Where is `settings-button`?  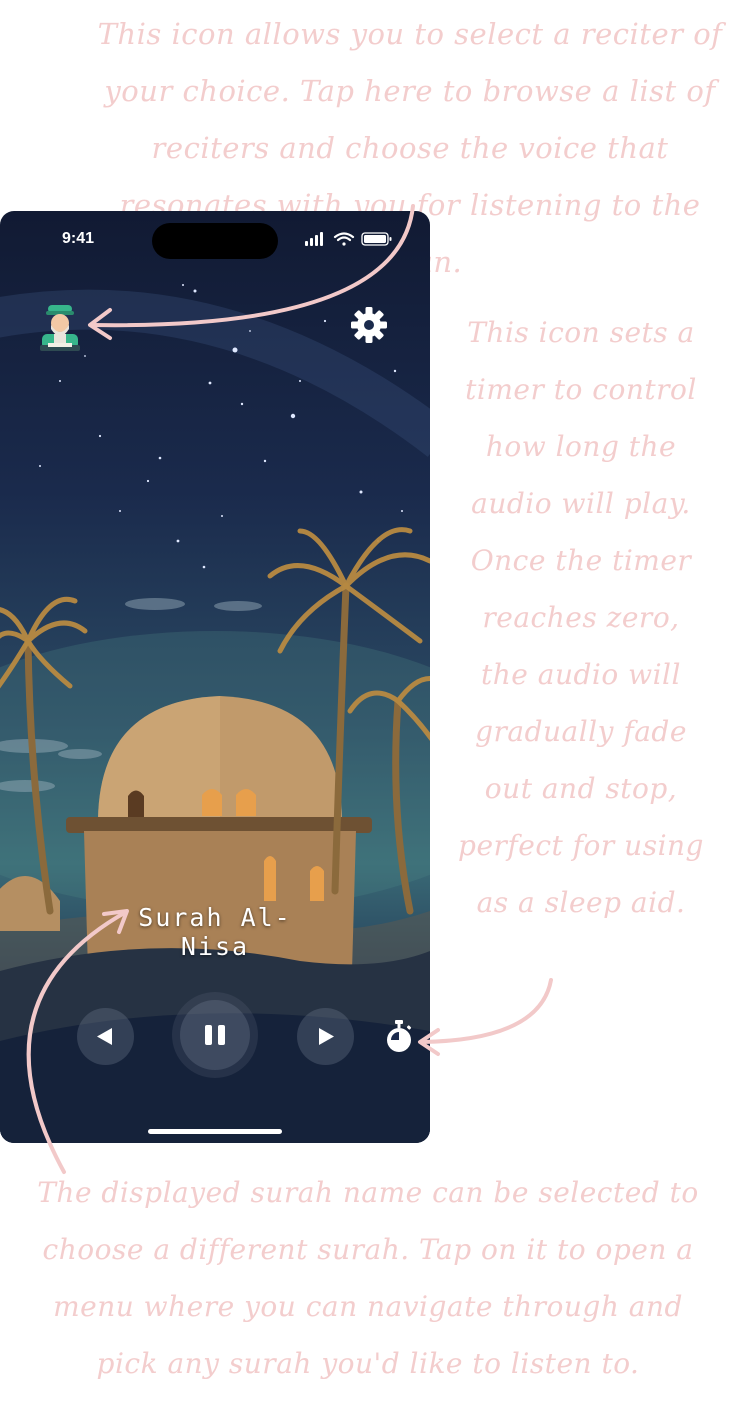
settings-button is located at coordinates (369, 325).